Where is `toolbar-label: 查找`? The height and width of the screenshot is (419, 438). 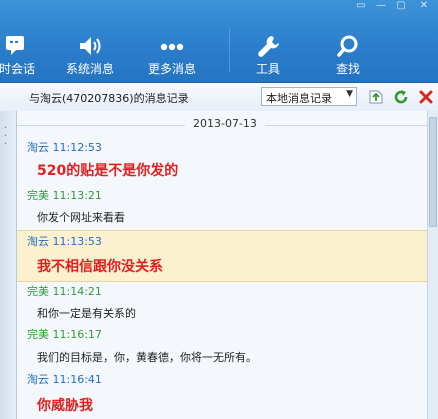 toolbar-label: 查找 is located at coordinates (347, 69).